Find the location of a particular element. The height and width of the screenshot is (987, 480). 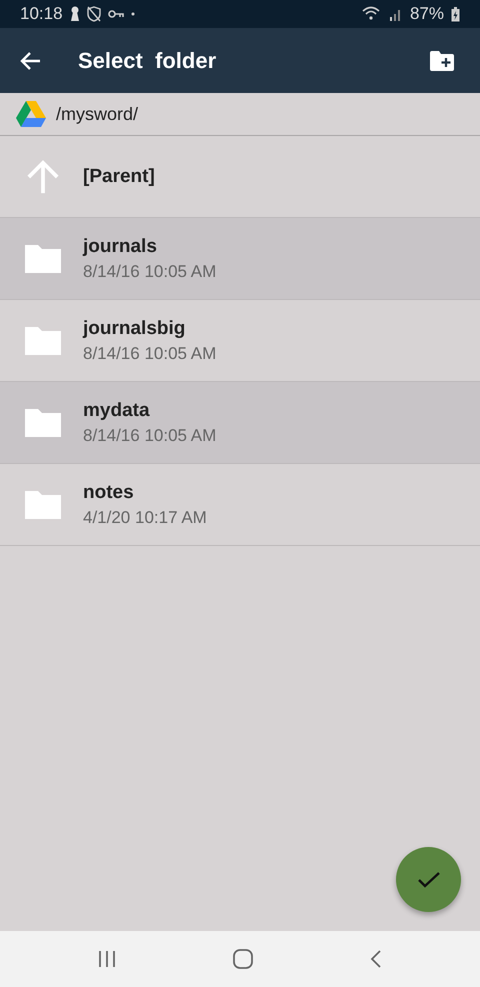

up-arrow-icon is located at coordinates (43, 177).